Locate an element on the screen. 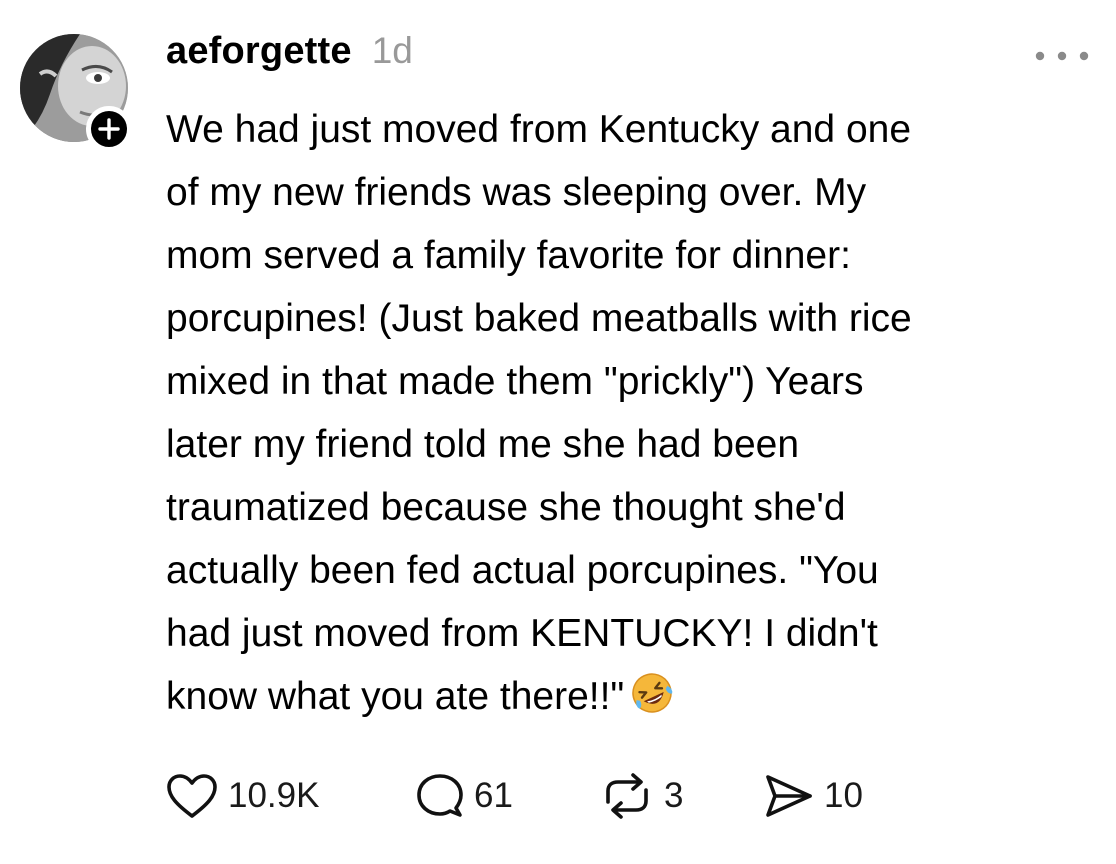 The width and height of the screenshot is (1116, 864). repost-count: 3 is located at coordinates (674, 795).